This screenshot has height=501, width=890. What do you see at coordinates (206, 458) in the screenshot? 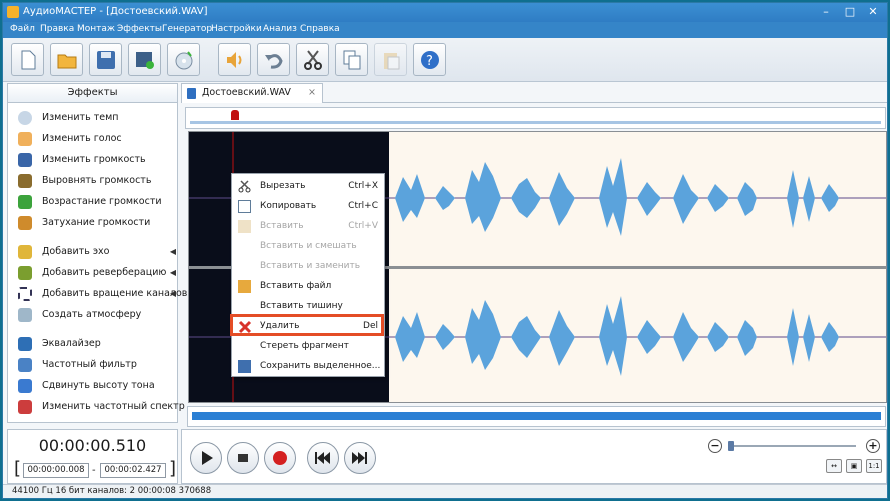
I see `play-button` at bounding box center [206, 458].